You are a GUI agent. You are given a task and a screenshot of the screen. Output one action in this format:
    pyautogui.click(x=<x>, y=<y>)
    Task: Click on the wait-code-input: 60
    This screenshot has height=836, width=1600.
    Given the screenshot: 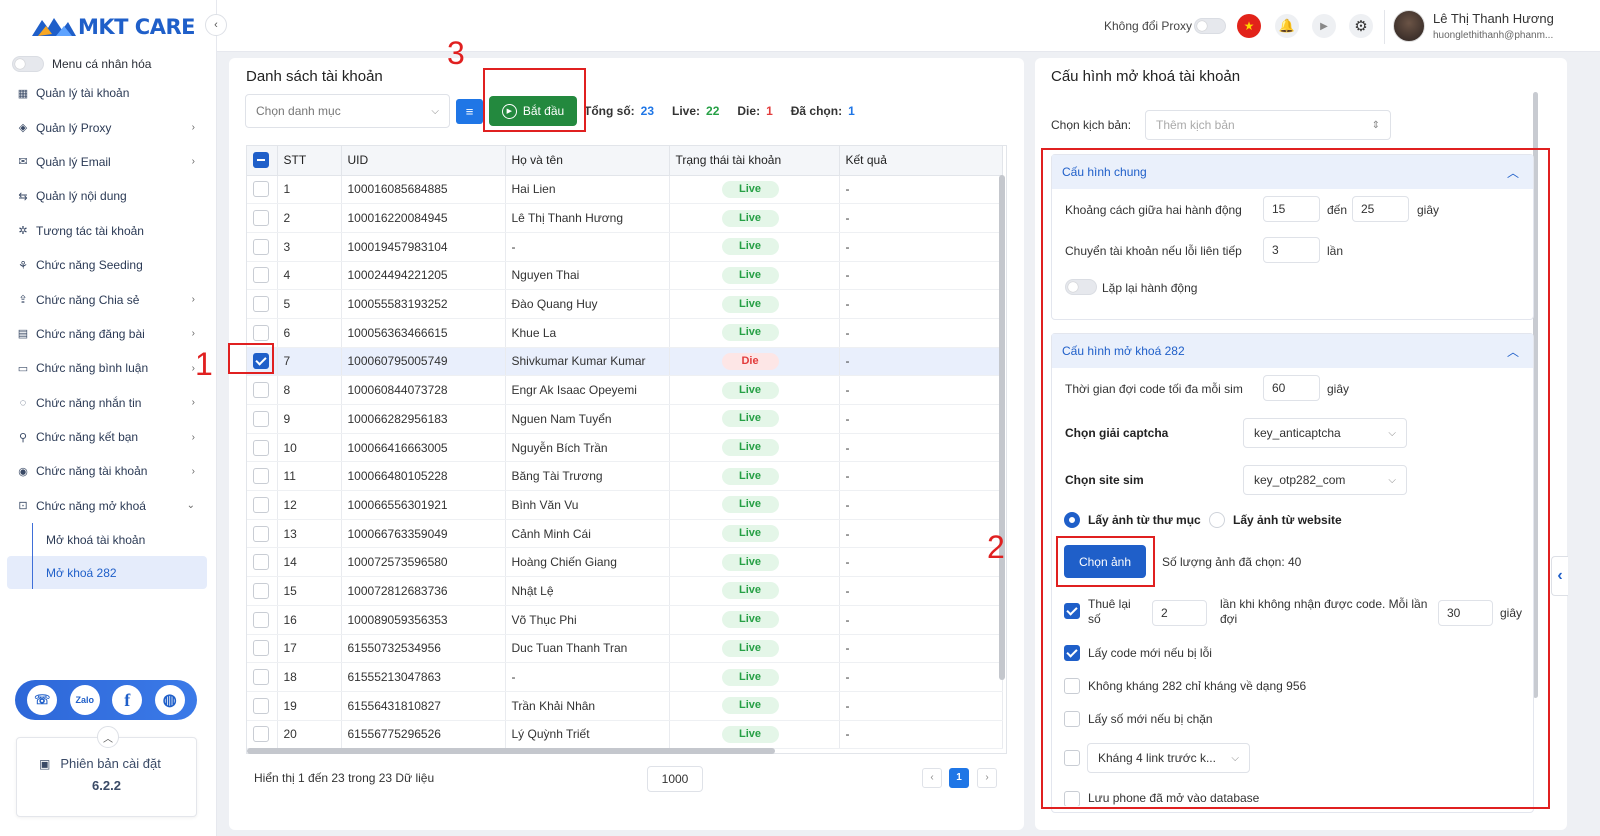 What is the action you would take?
    pyautogui.click(x=1291, y=388)
    